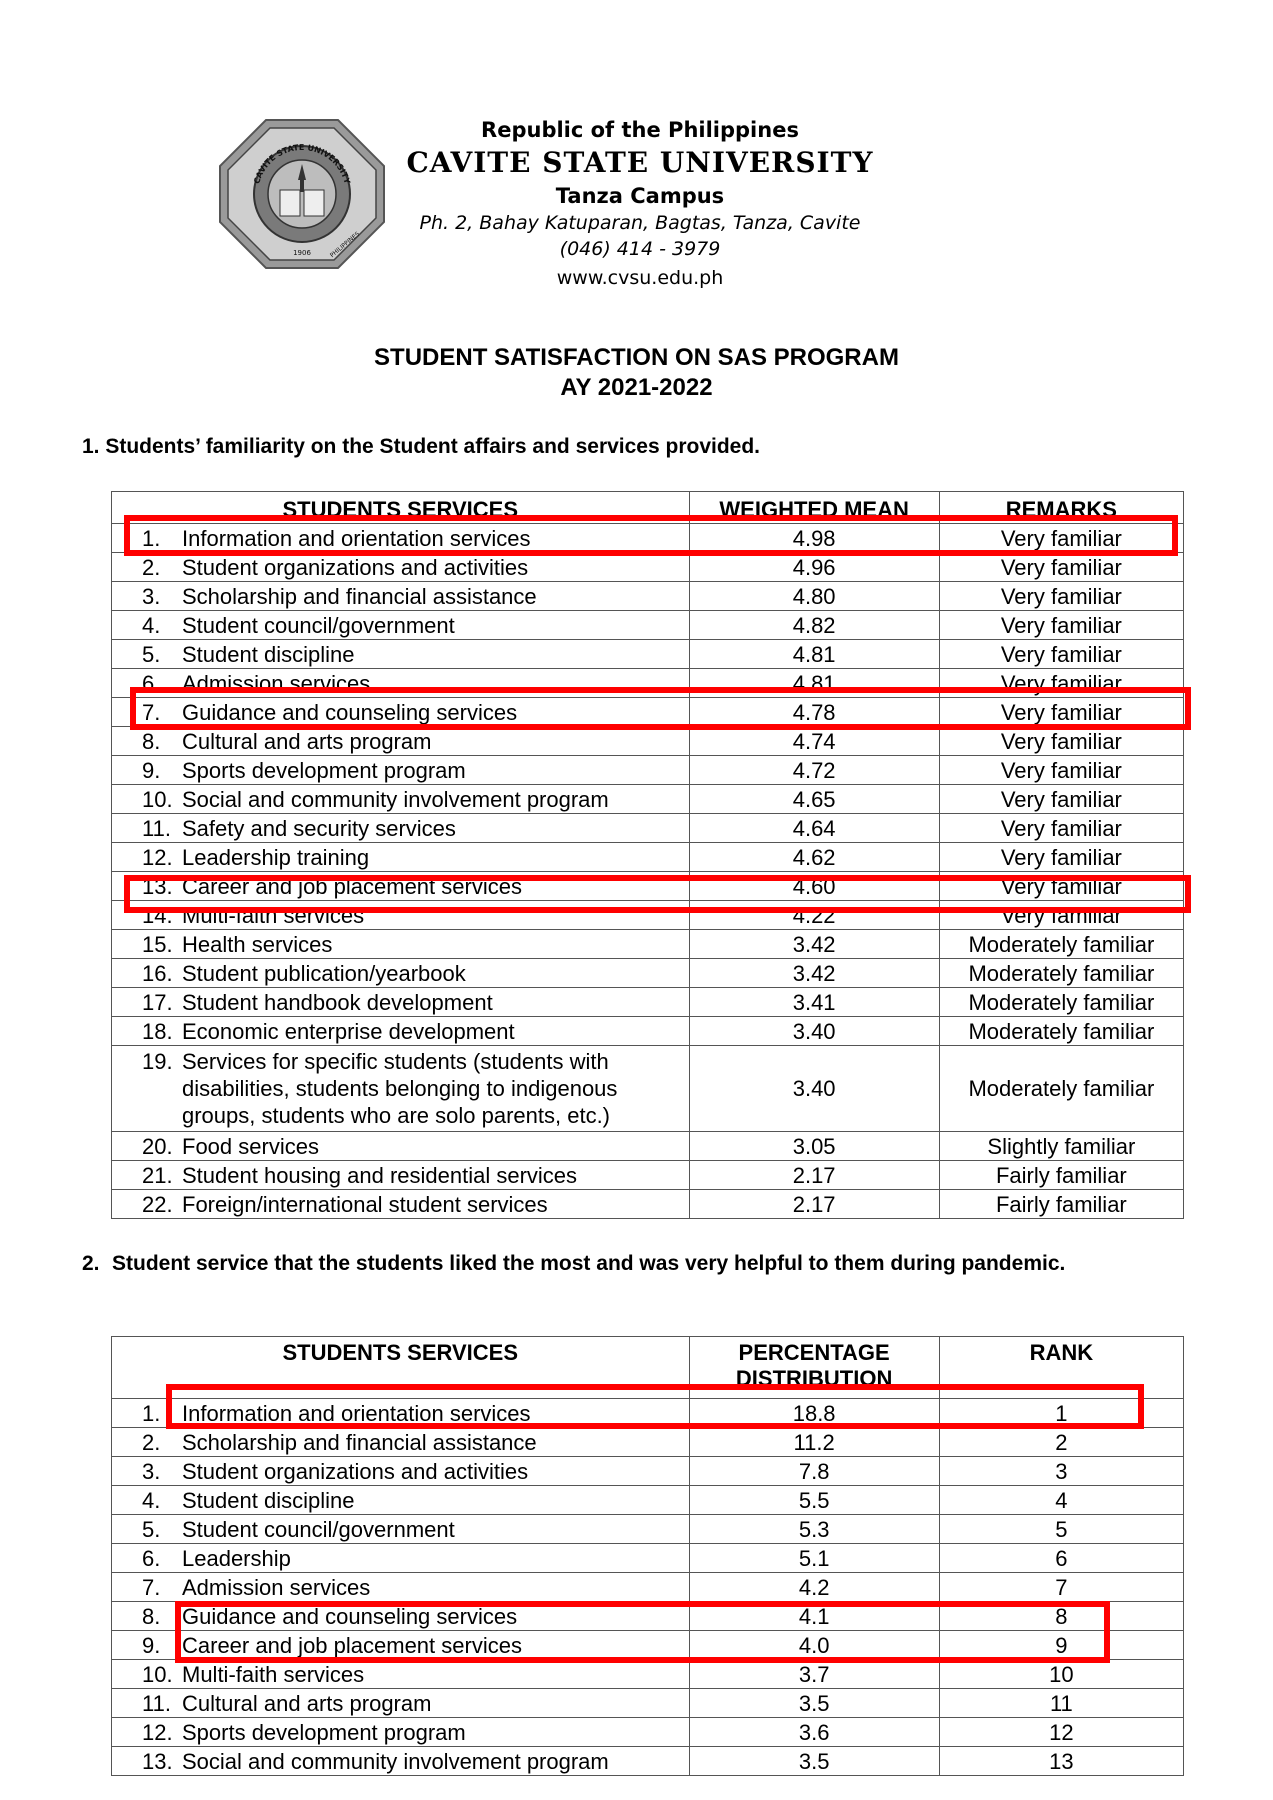  I want to click on table-row: 7. Admission services 4.2 7, so click(648, 1587).